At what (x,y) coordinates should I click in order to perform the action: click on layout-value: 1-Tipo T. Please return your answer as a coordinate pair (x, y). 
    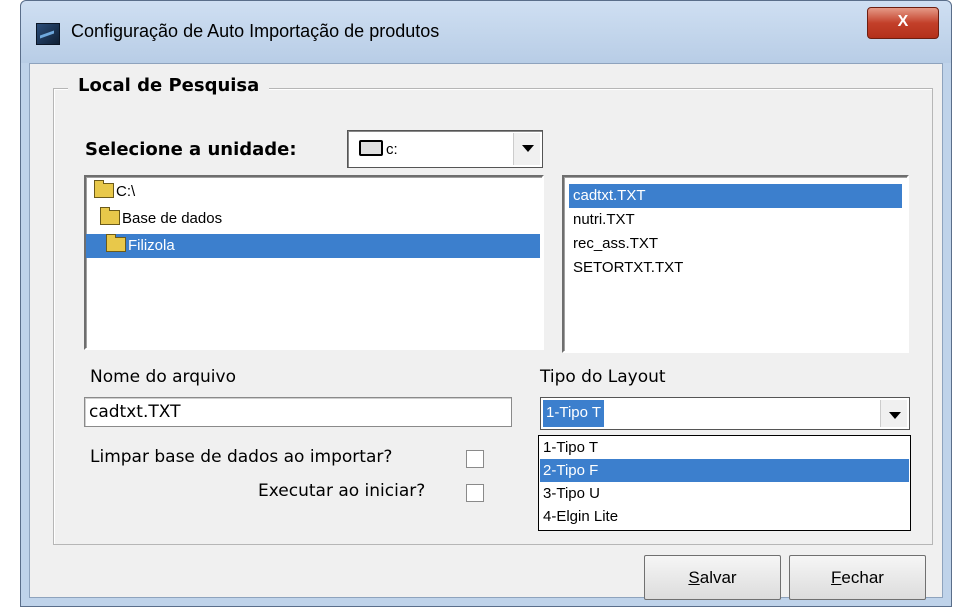
    Looking at the image, I should click on (574, 413).